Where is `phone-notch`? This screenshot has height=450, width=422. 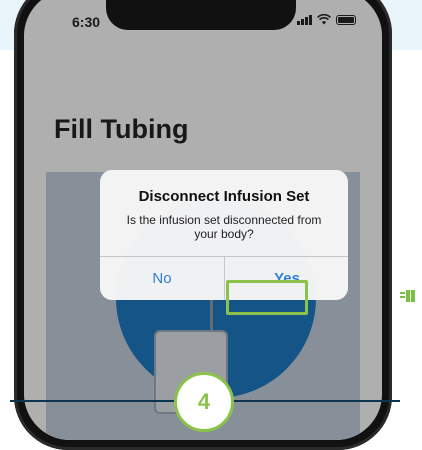
phone-notch is located at coordinates (201, 15).